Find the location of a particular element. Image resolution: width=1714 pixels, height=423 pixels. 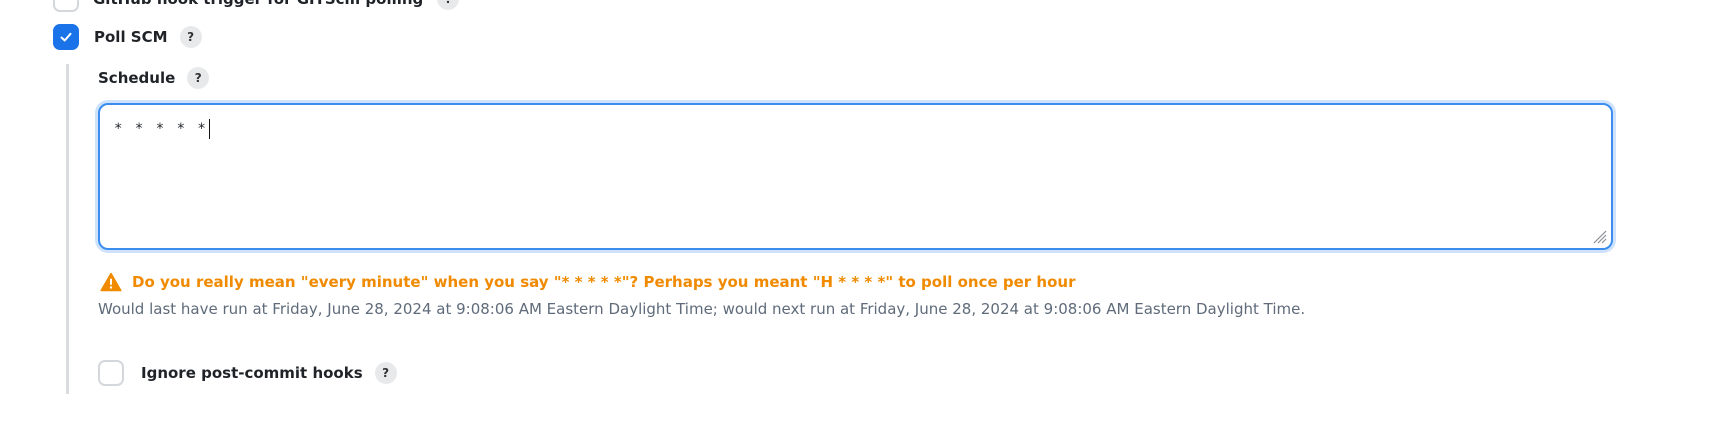

resize-handle-icon is located at coordinates (1599, 236).